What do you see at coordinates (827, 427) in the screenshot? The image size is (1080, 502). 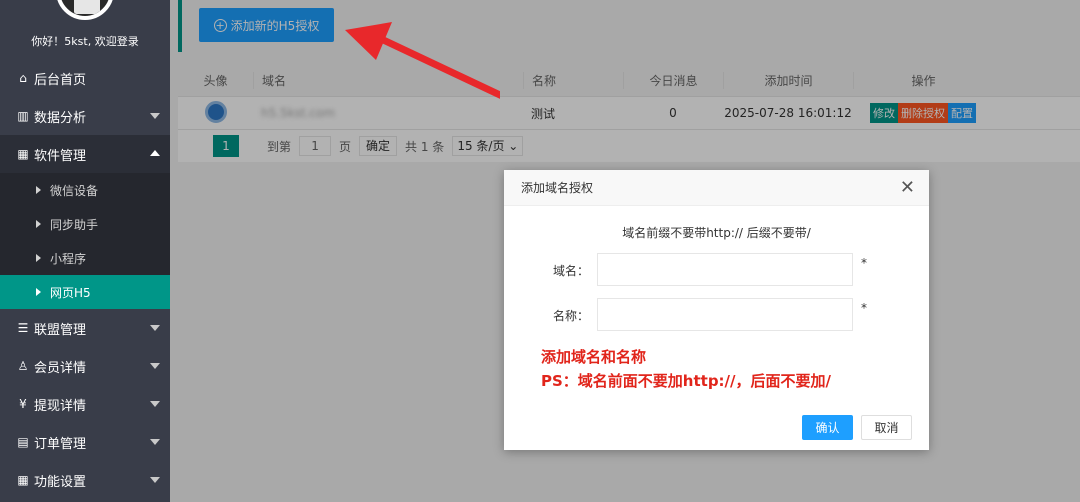 I see `confirm-button: 确认` at bounding box center [827, 427].